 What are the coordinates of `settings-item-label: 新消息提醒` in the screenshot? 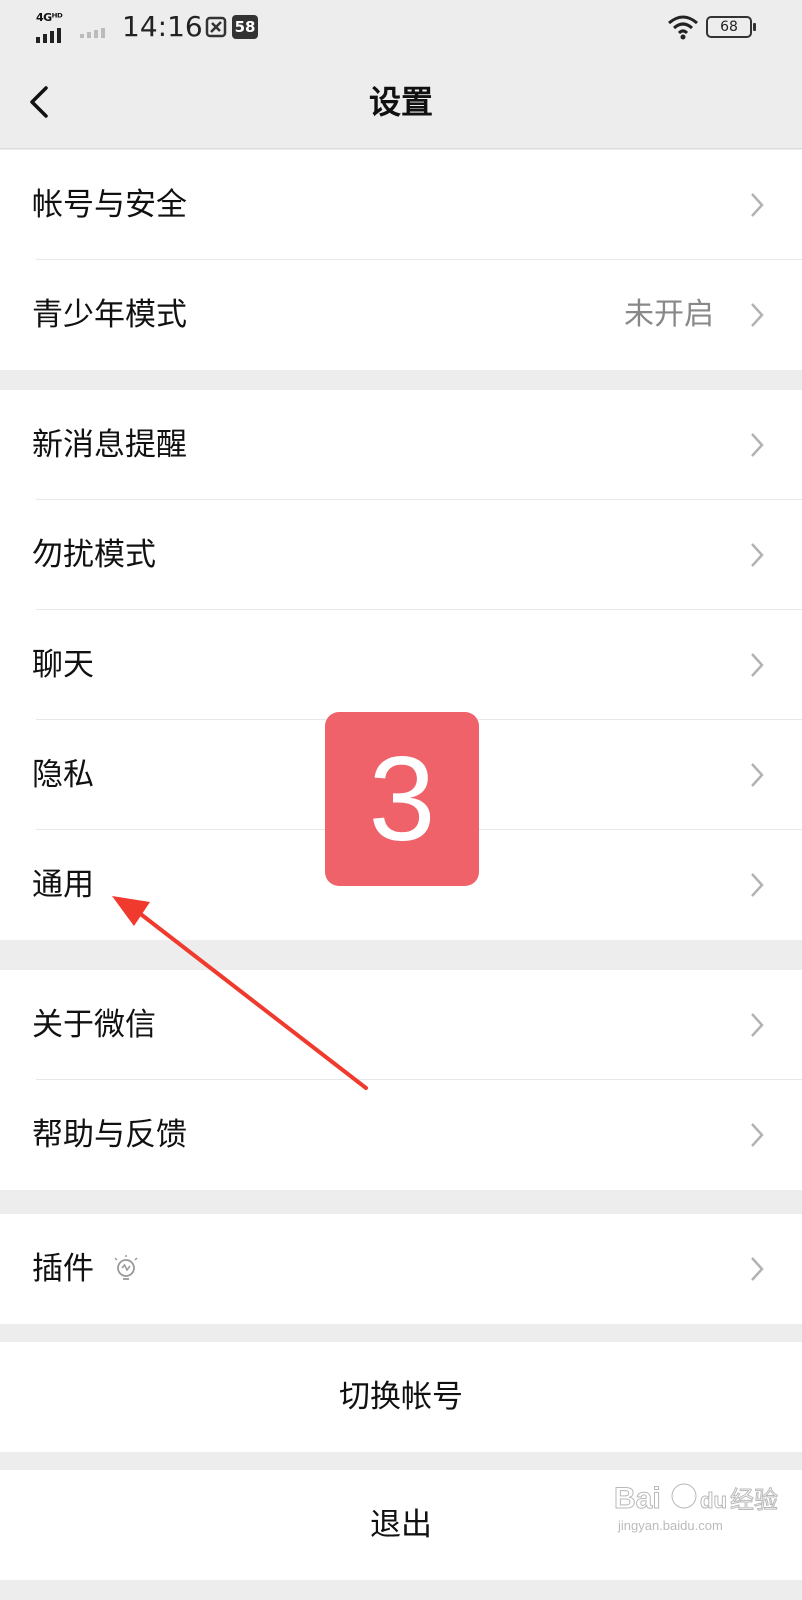 It's located at (109, 445).